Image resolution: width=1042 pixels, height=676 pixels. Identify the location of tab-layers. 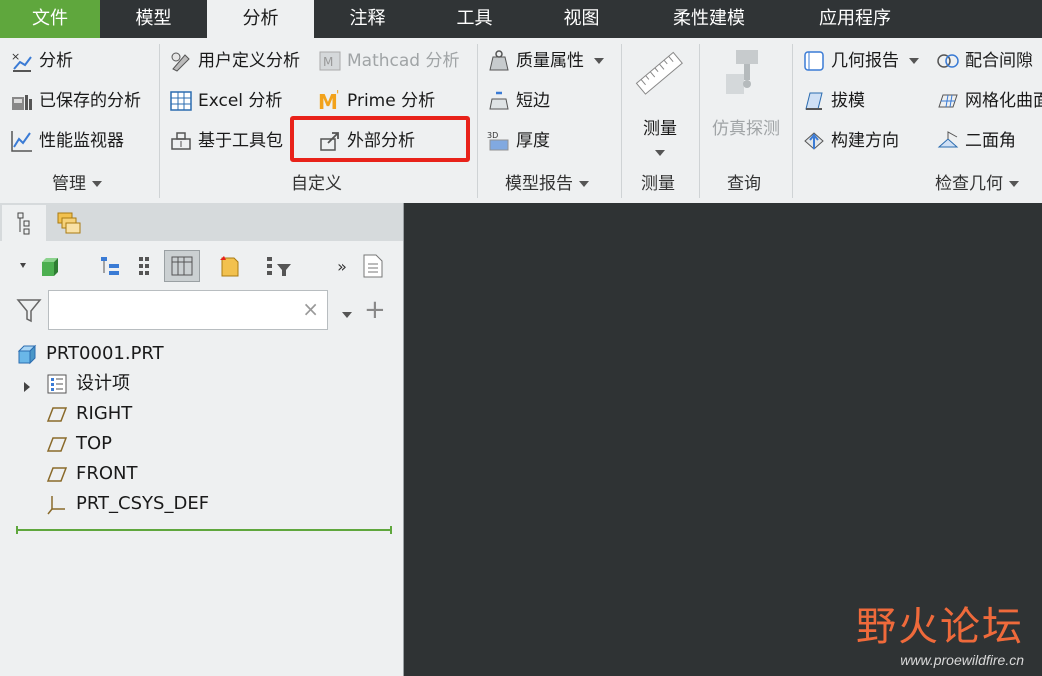
(70, 223).